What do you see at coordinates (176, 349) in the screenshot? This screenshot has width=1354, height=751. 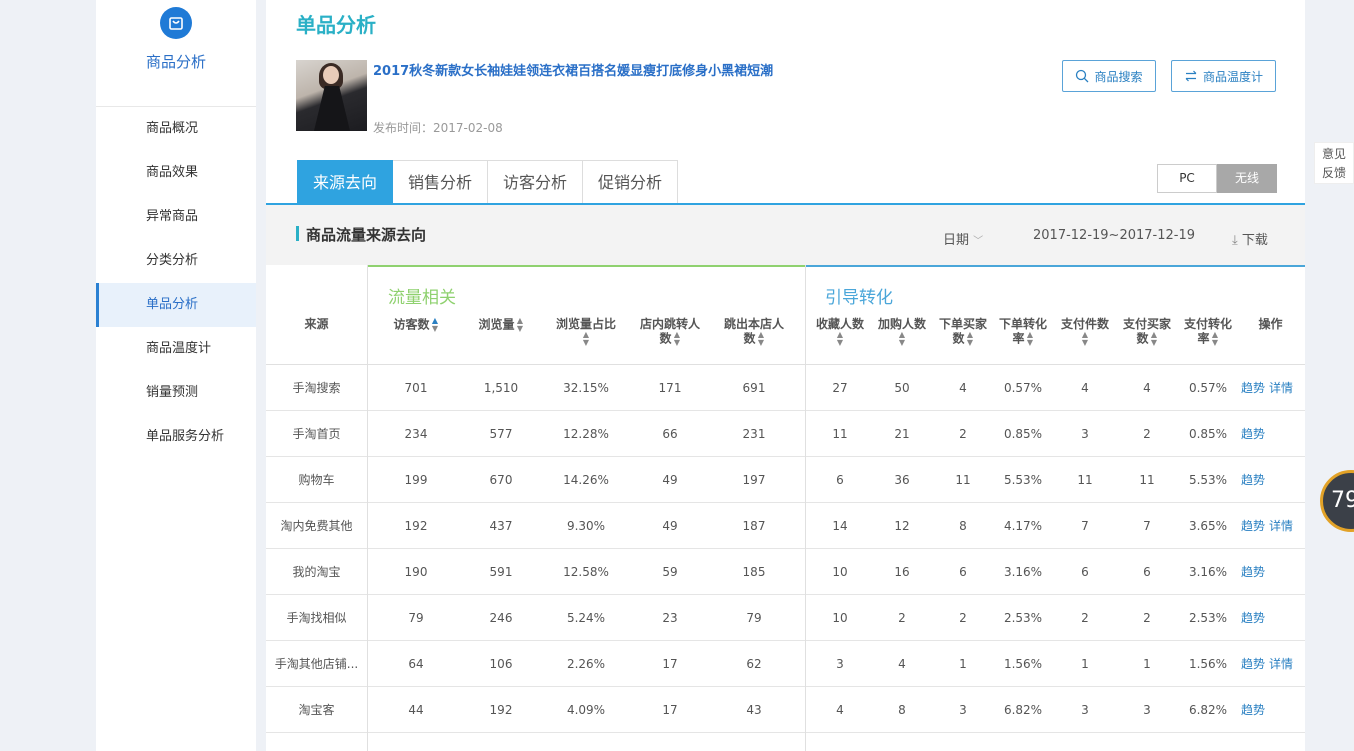 I see `sidebar-item: 商品温度计` at bounding box center [176, 349].